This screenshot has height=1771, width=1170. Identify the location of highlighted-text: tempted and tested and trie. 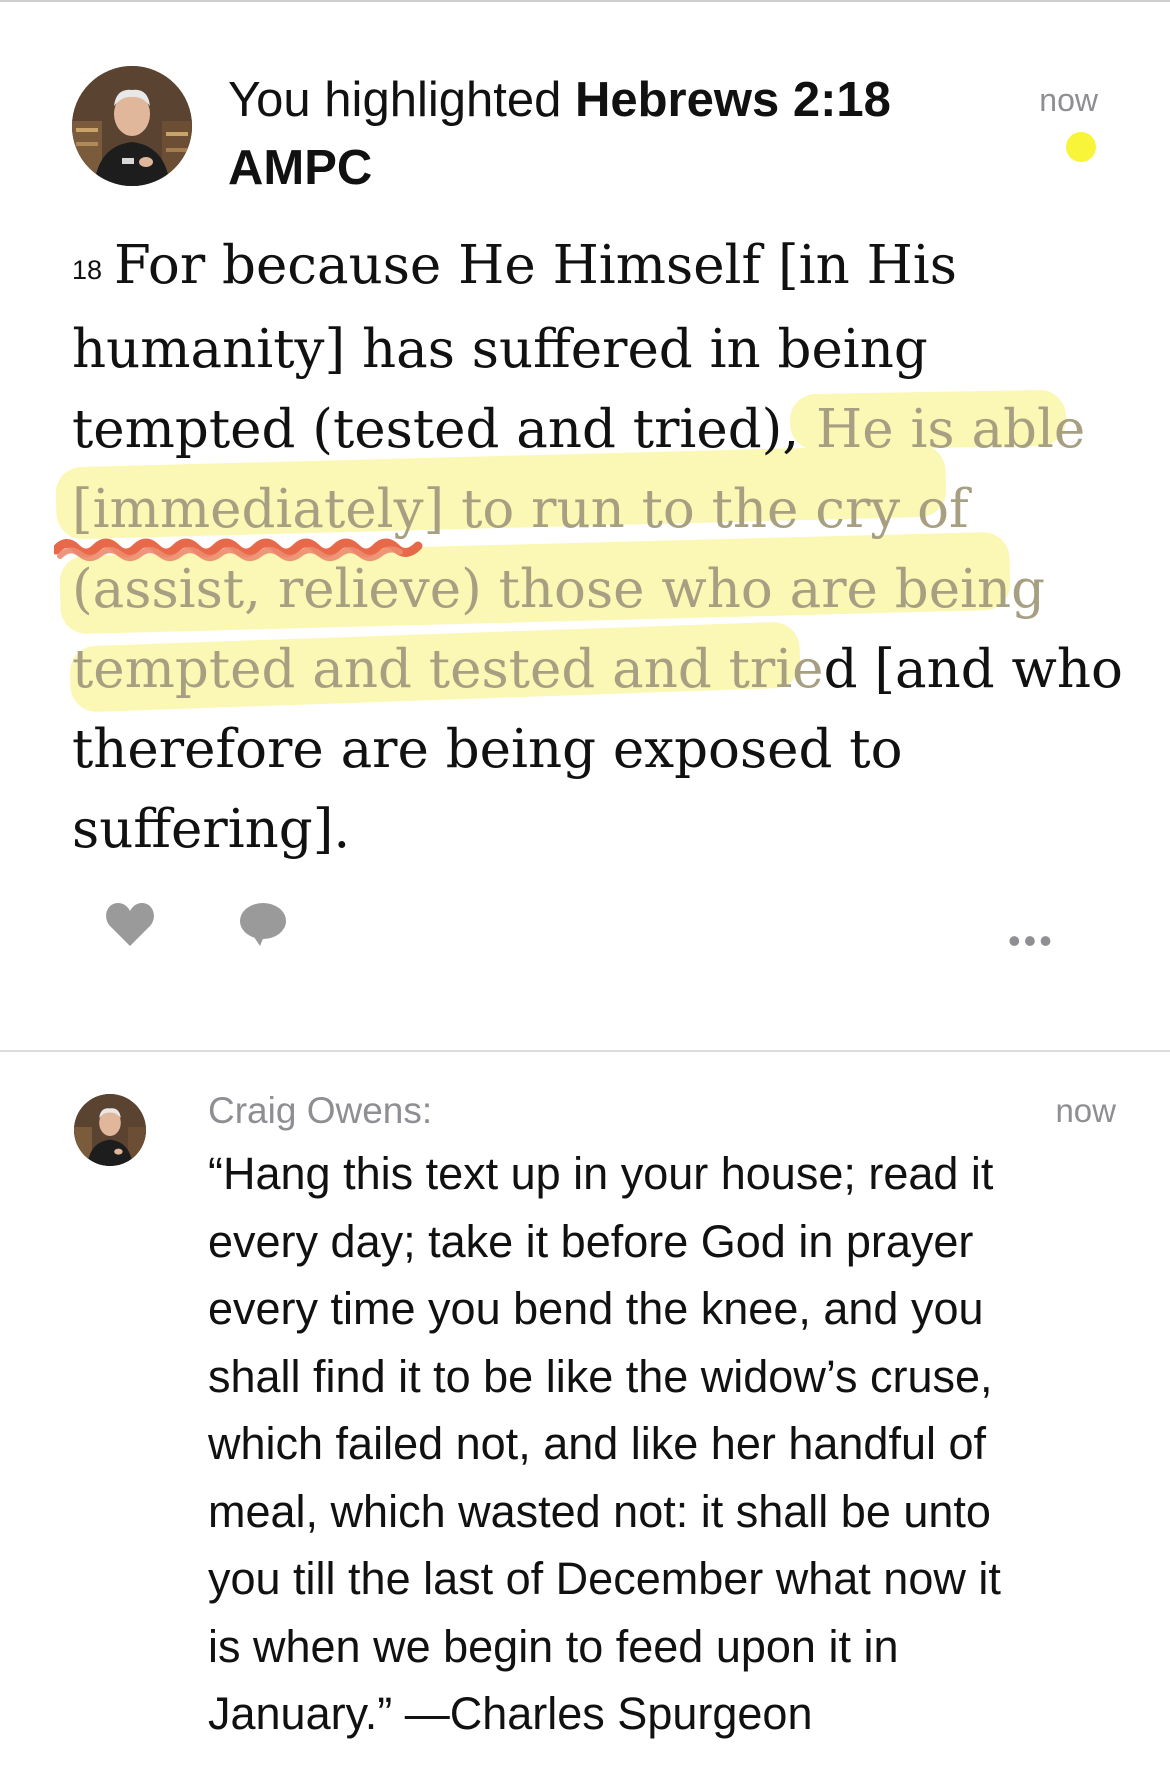
(448, 669).